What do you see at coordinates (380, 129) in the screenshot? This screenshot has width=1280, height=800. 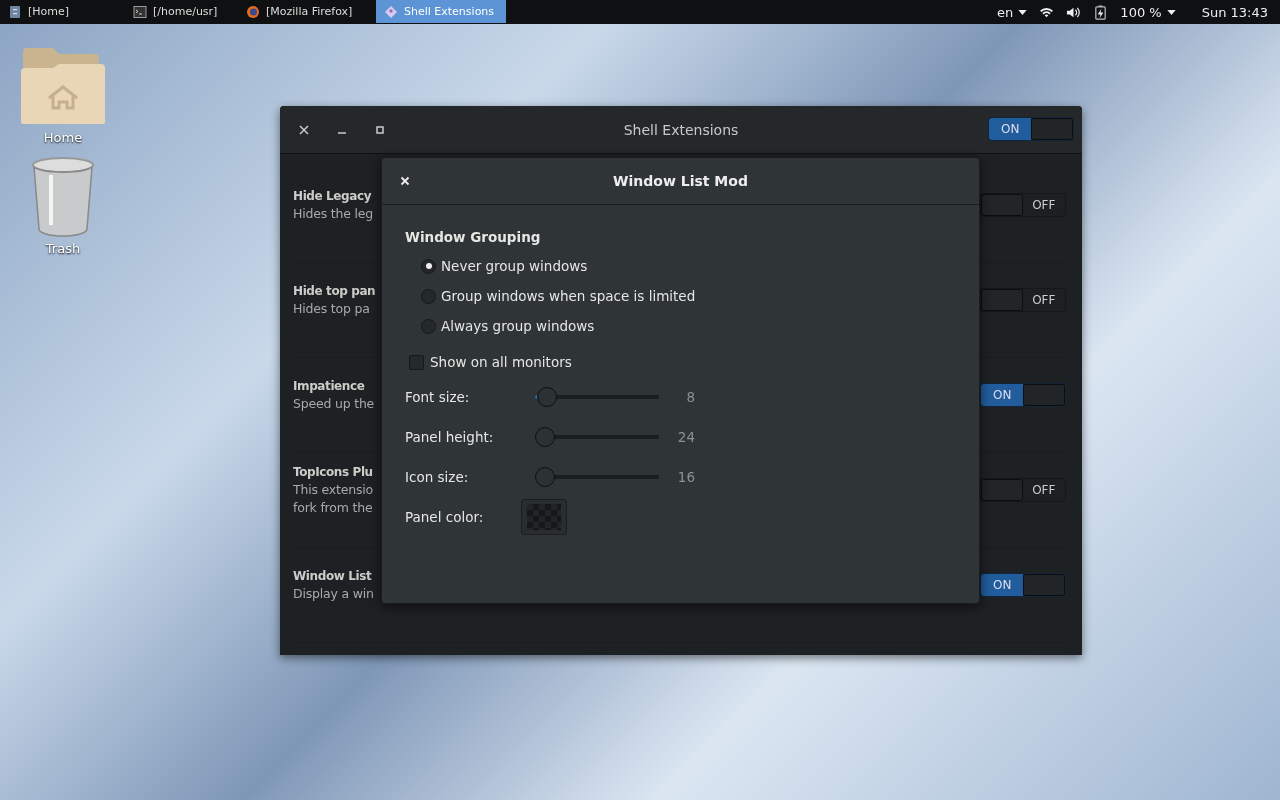 I see `maximize-icon` at bounding box center [380, 129].